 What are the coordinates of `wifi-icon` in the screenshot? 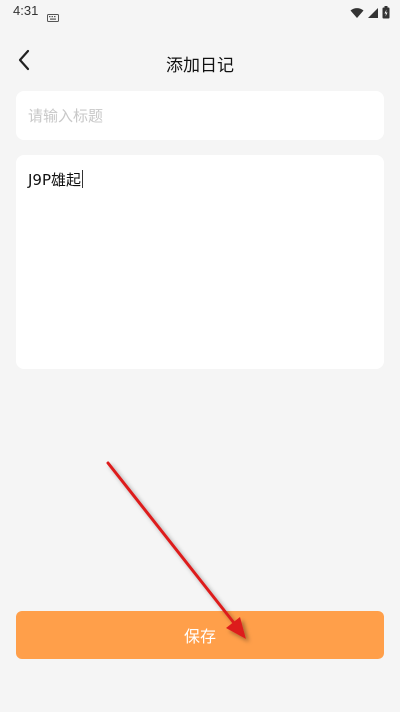 It's located at (357, 13).